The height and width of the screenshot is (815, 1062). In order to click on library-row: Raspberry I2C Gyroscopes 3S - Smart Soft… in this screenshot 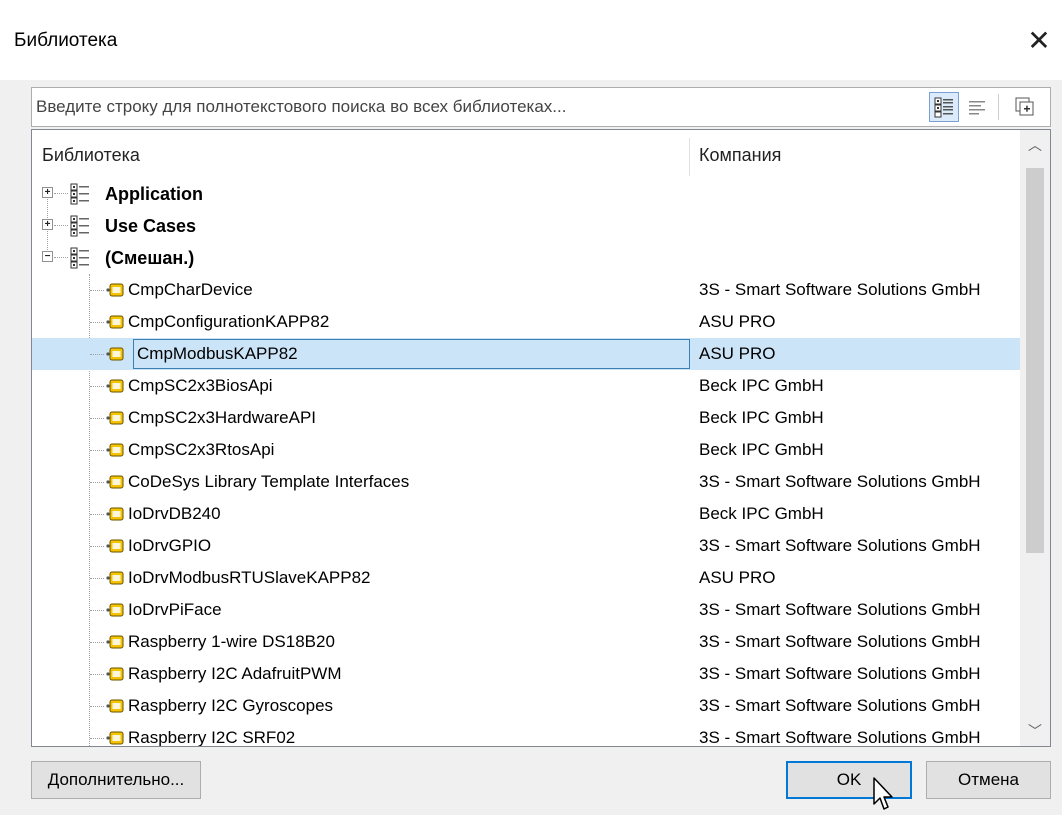, I will do `click(526, 706)`.